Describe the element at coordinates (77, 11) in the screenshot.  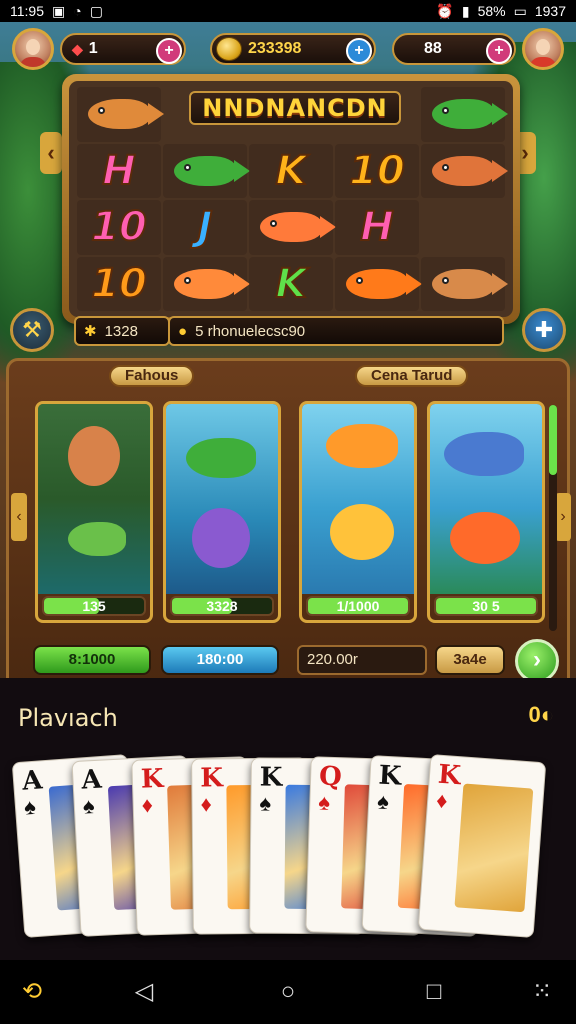
I see `sync-icon: ◔` at that location.